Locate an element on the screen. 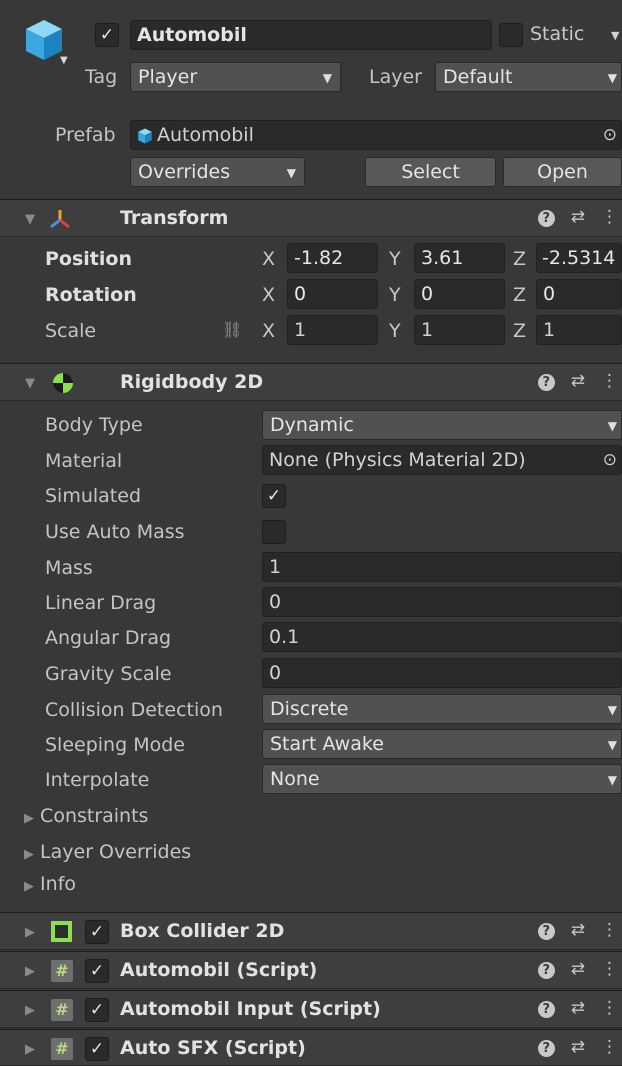  rotation-x-axis: X is located at coordinates (268, 295).